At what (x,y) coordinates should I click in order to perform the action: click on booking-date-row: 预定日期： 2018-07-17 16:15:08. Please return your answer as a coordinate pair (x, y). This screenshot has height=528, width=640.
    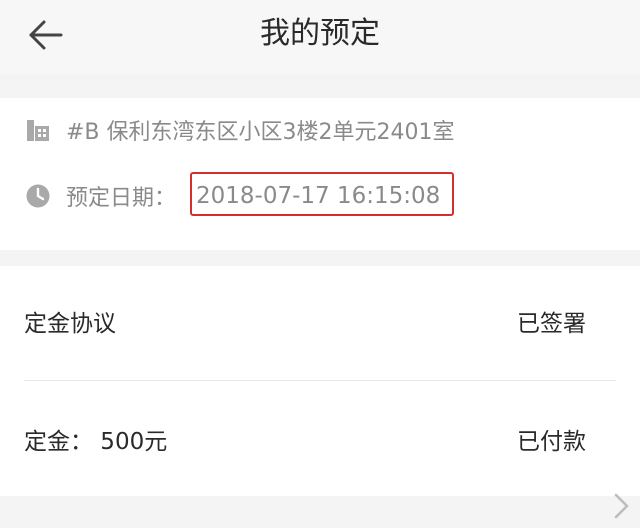
    Looking at the image, I should click on (320, 194).